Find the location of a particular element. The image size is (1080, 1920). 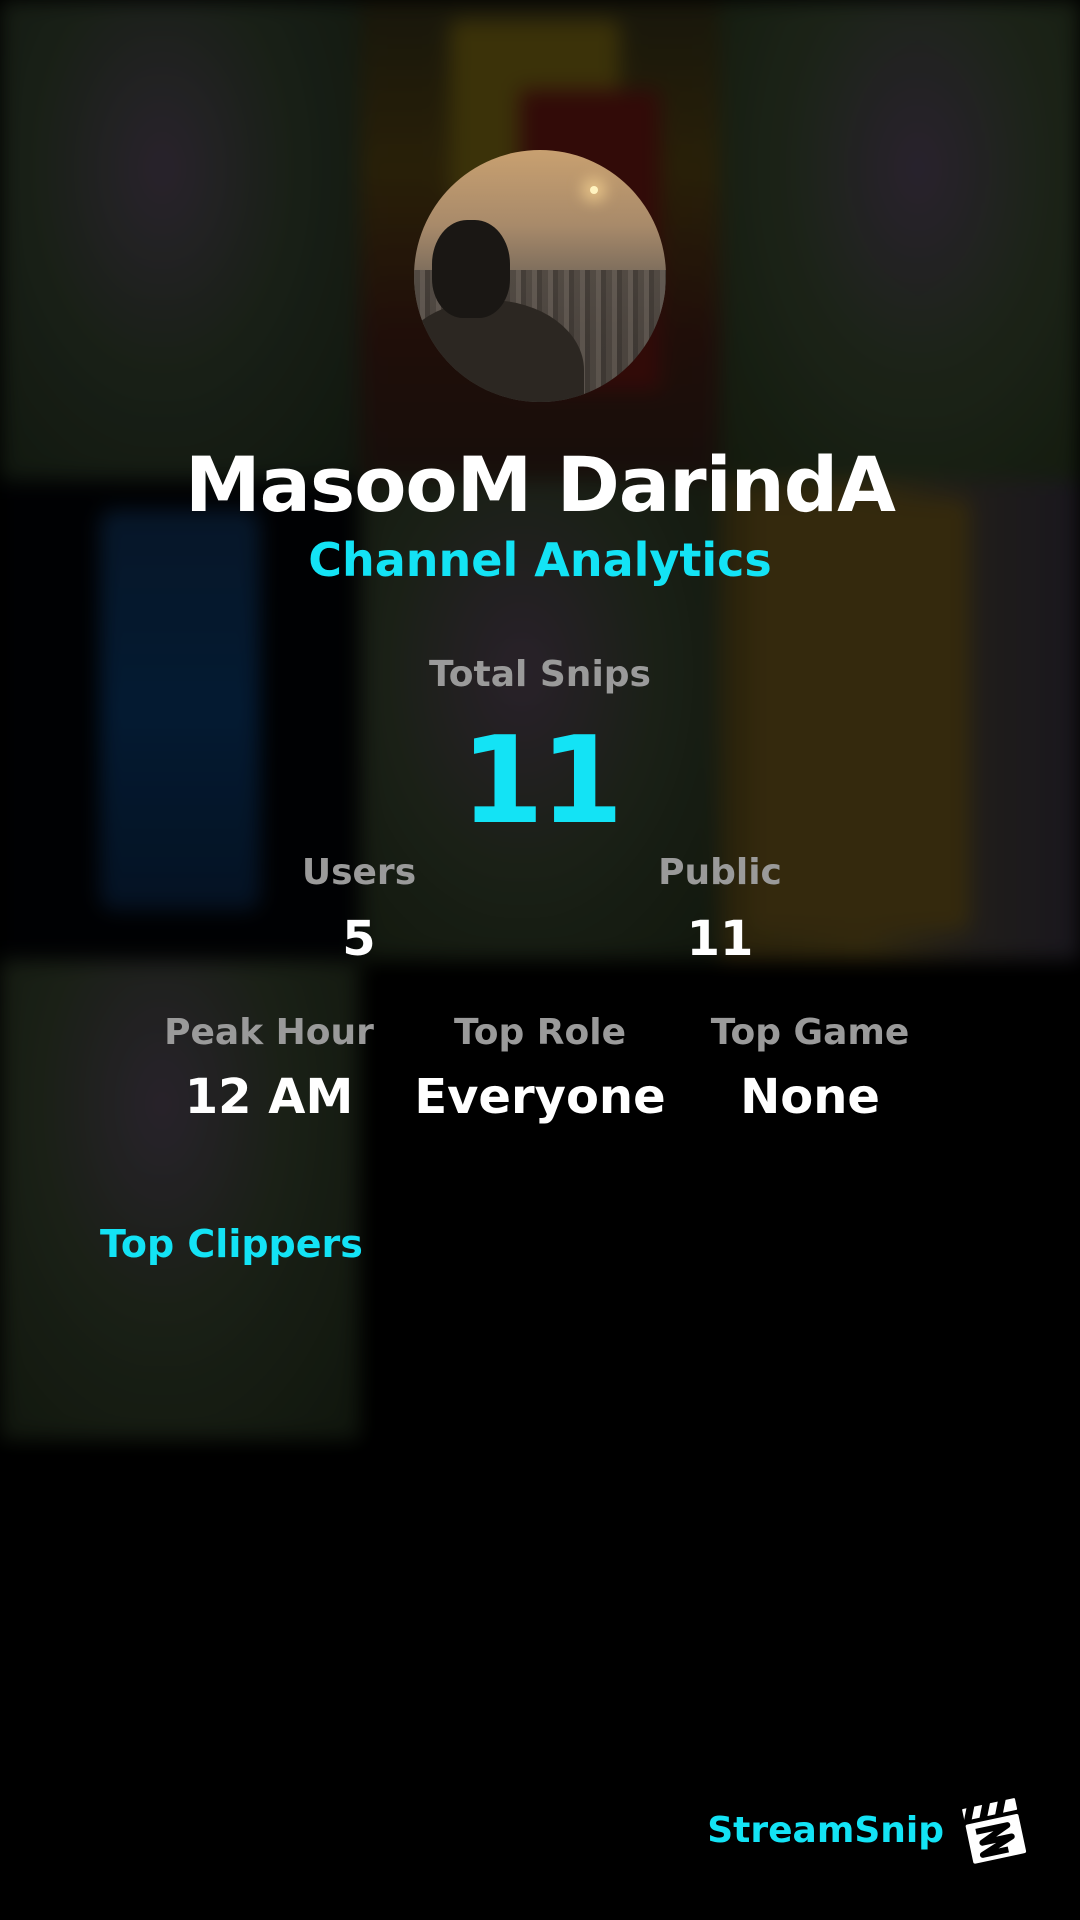

peak-hour-label: Peak Hour is located at coordinates (269, 1032).